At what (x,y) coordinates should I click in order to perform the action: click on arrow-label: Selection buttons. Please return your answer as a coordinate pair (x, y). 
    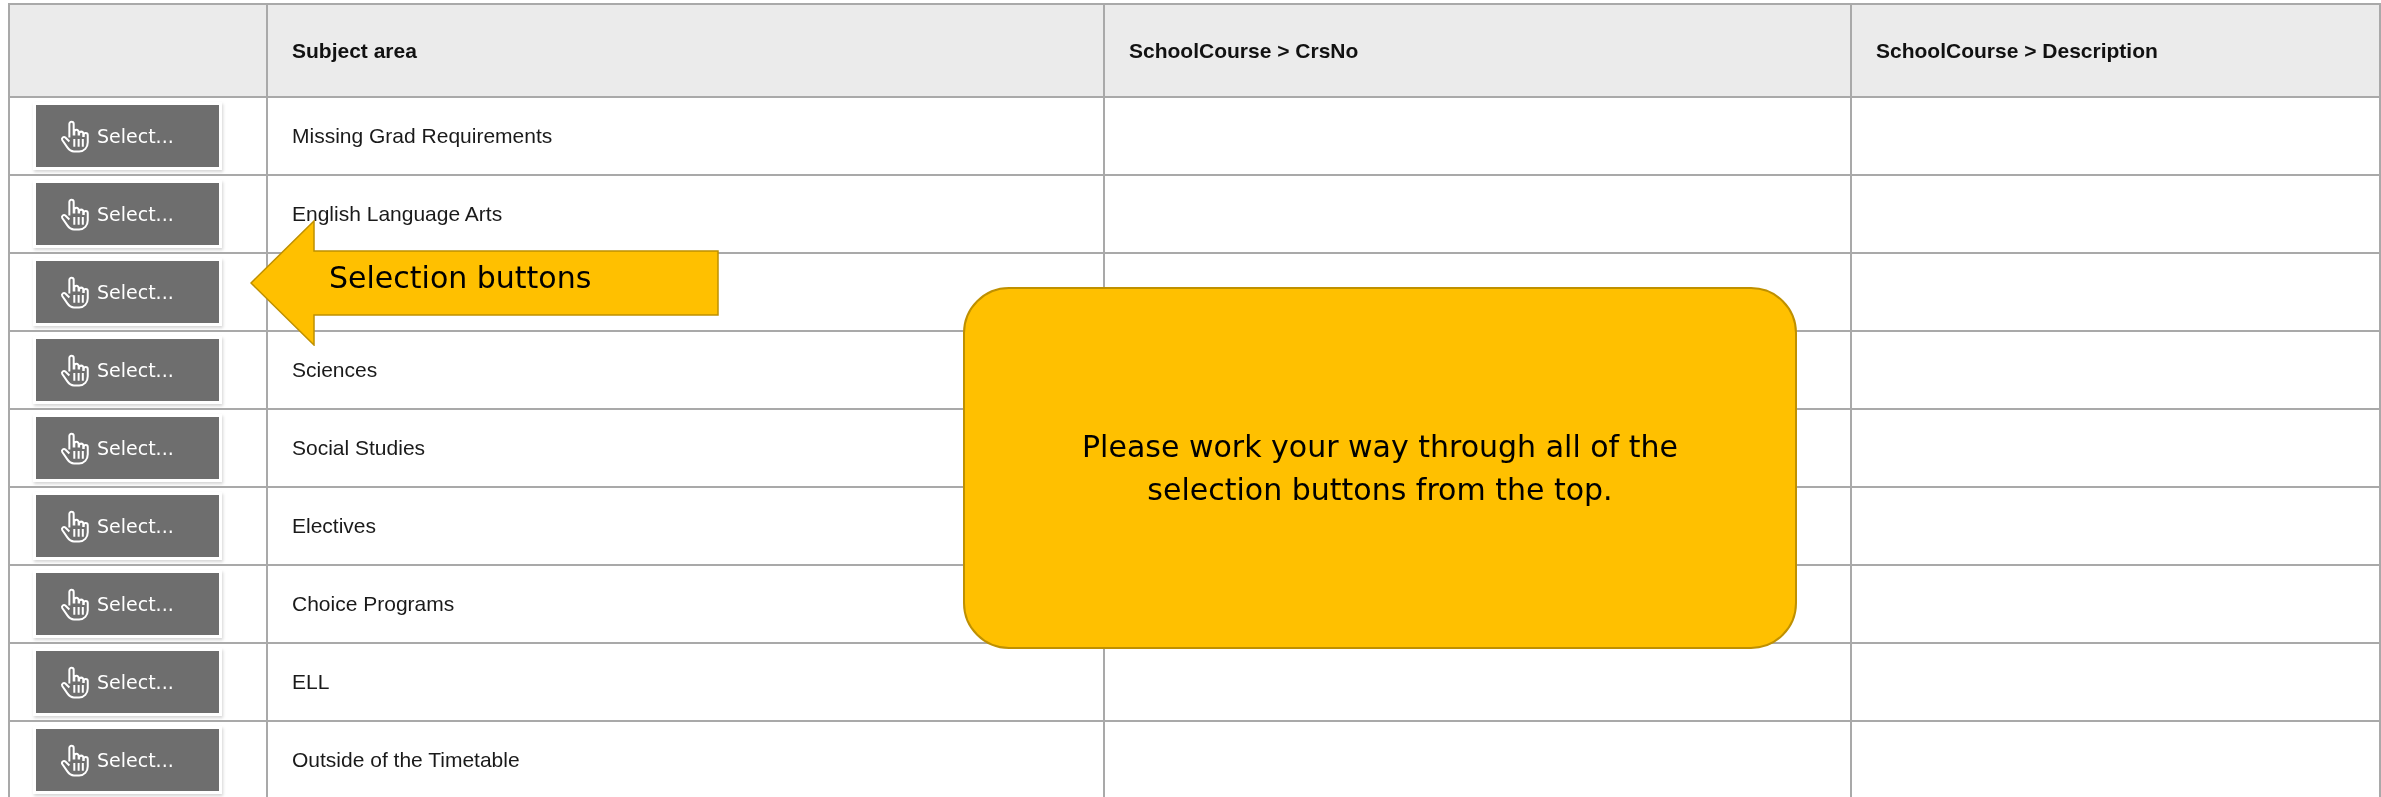
    Looking at the image, I should click on (460, 277).